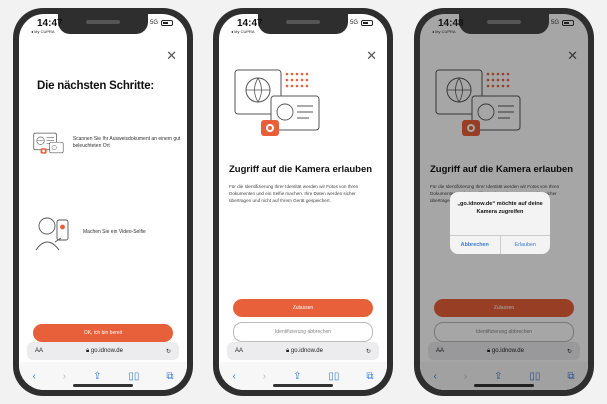  I want to click on allow-button: Zulassen, so click(303, 308).